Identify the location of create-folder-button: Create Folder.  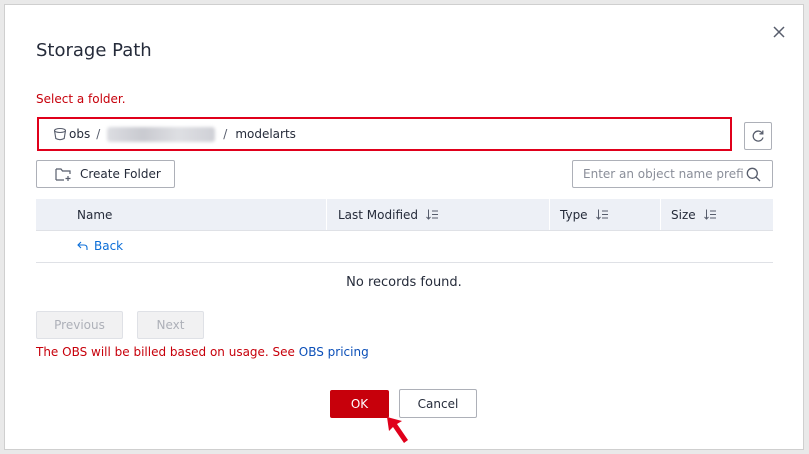
(105, 174).